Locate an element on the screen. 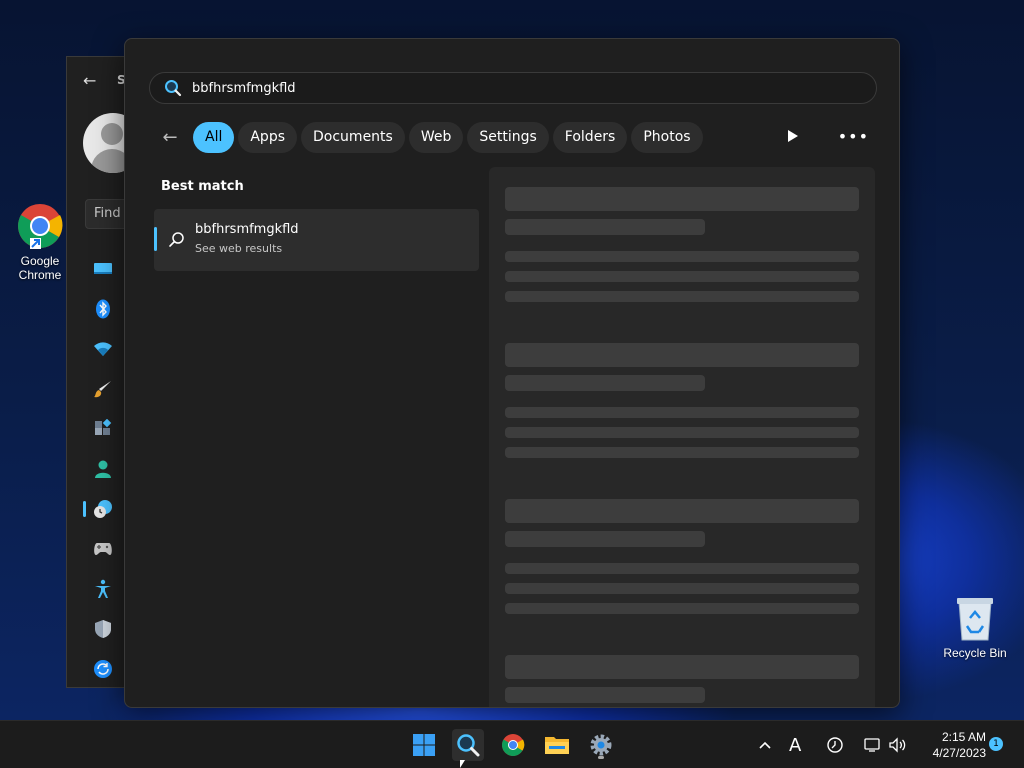 The height and width of the screenshot is (768, 1024). filter-chip-settings: Settings is located at coordinates (508, 137).